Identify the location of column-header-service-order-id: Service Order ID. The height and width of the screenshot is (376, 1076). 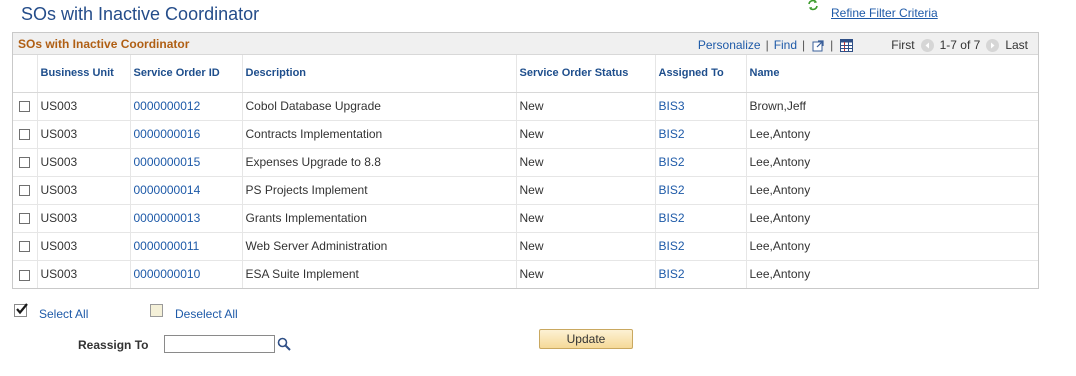
(186, 74).